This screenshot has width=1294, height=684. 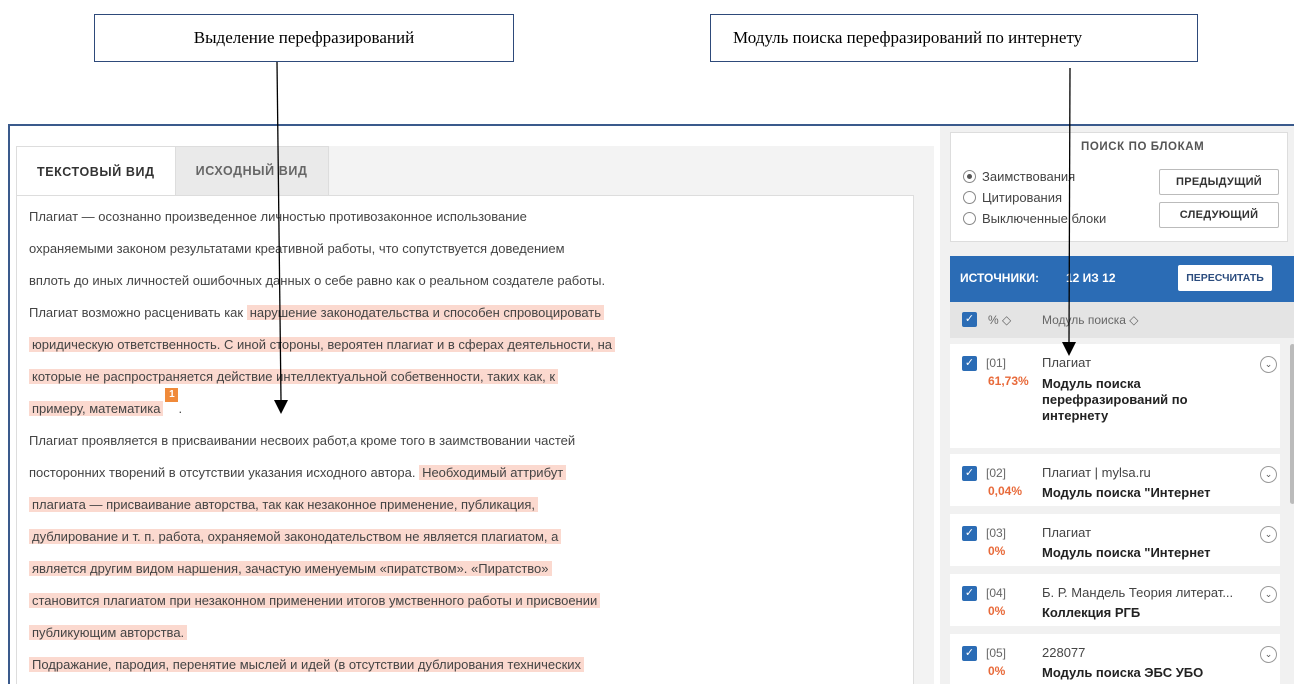 I want to click on highlighted-fragment: примеру, математика, so click(x=96, y=408).